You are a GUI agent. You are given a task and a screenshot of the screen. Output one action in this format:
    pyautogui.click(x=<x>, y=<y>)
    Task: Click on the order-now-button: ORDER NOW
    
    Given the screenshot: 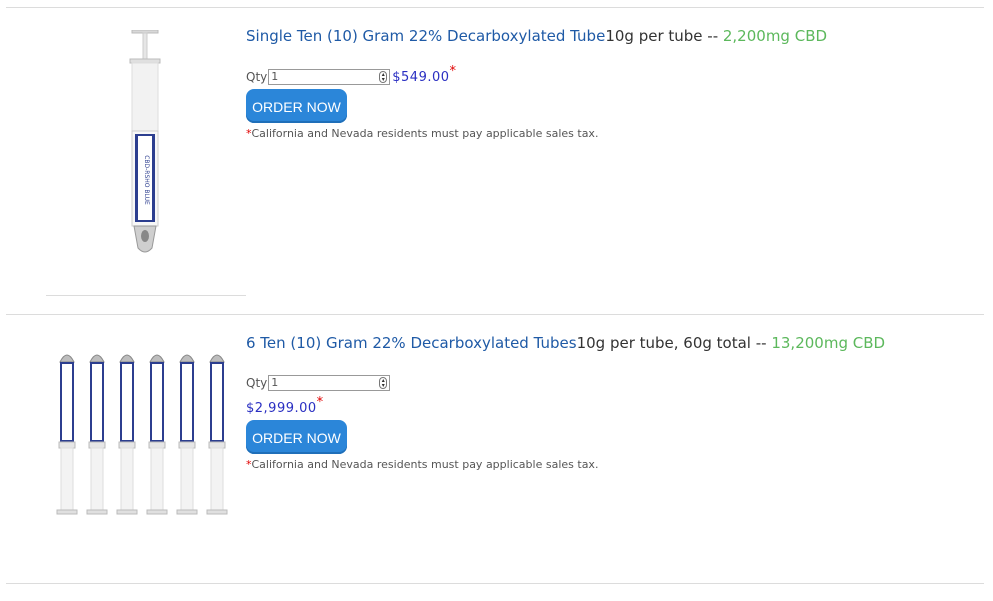 What is the action you would take?
    pyautogui.click(x=296, y=437)
    